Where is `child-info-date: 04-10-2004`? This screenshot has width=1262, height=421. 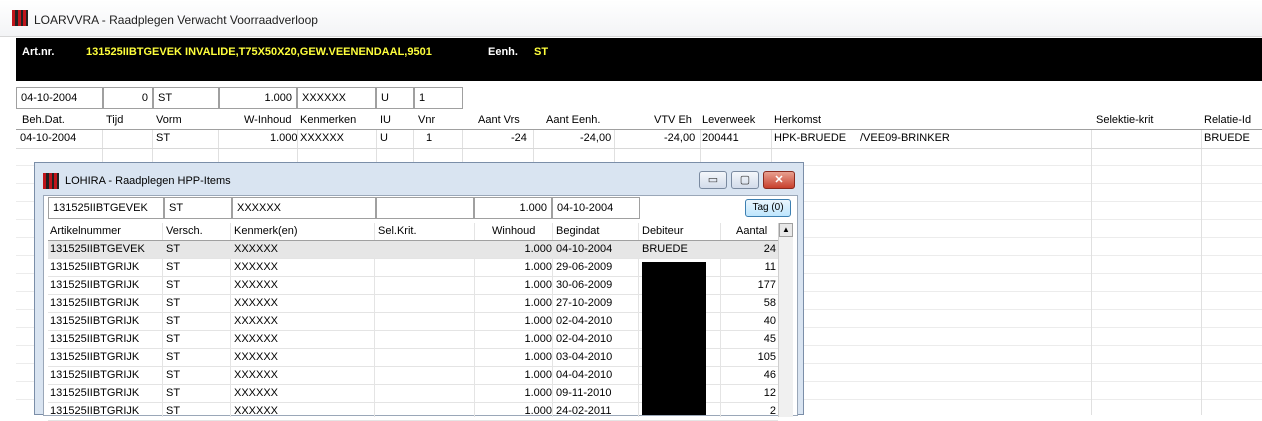
child-info-date: 04-10-2004 is located at coordinates (596, 208).